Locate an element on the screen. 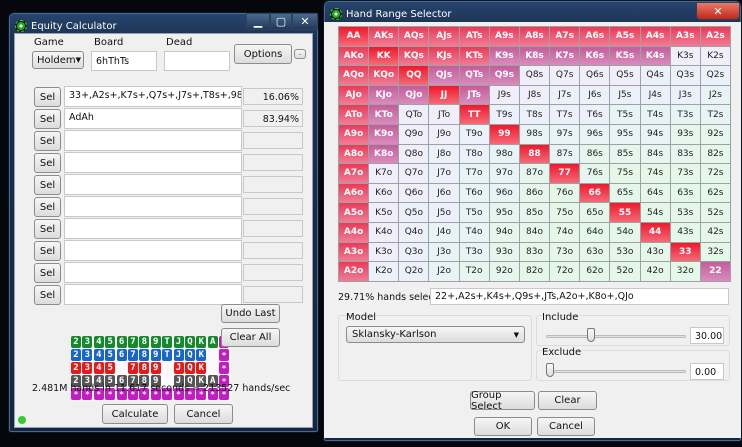 This screenshot has height=447, width=742. hand-cell-98s: 98s is located at coordinates (534, 134).